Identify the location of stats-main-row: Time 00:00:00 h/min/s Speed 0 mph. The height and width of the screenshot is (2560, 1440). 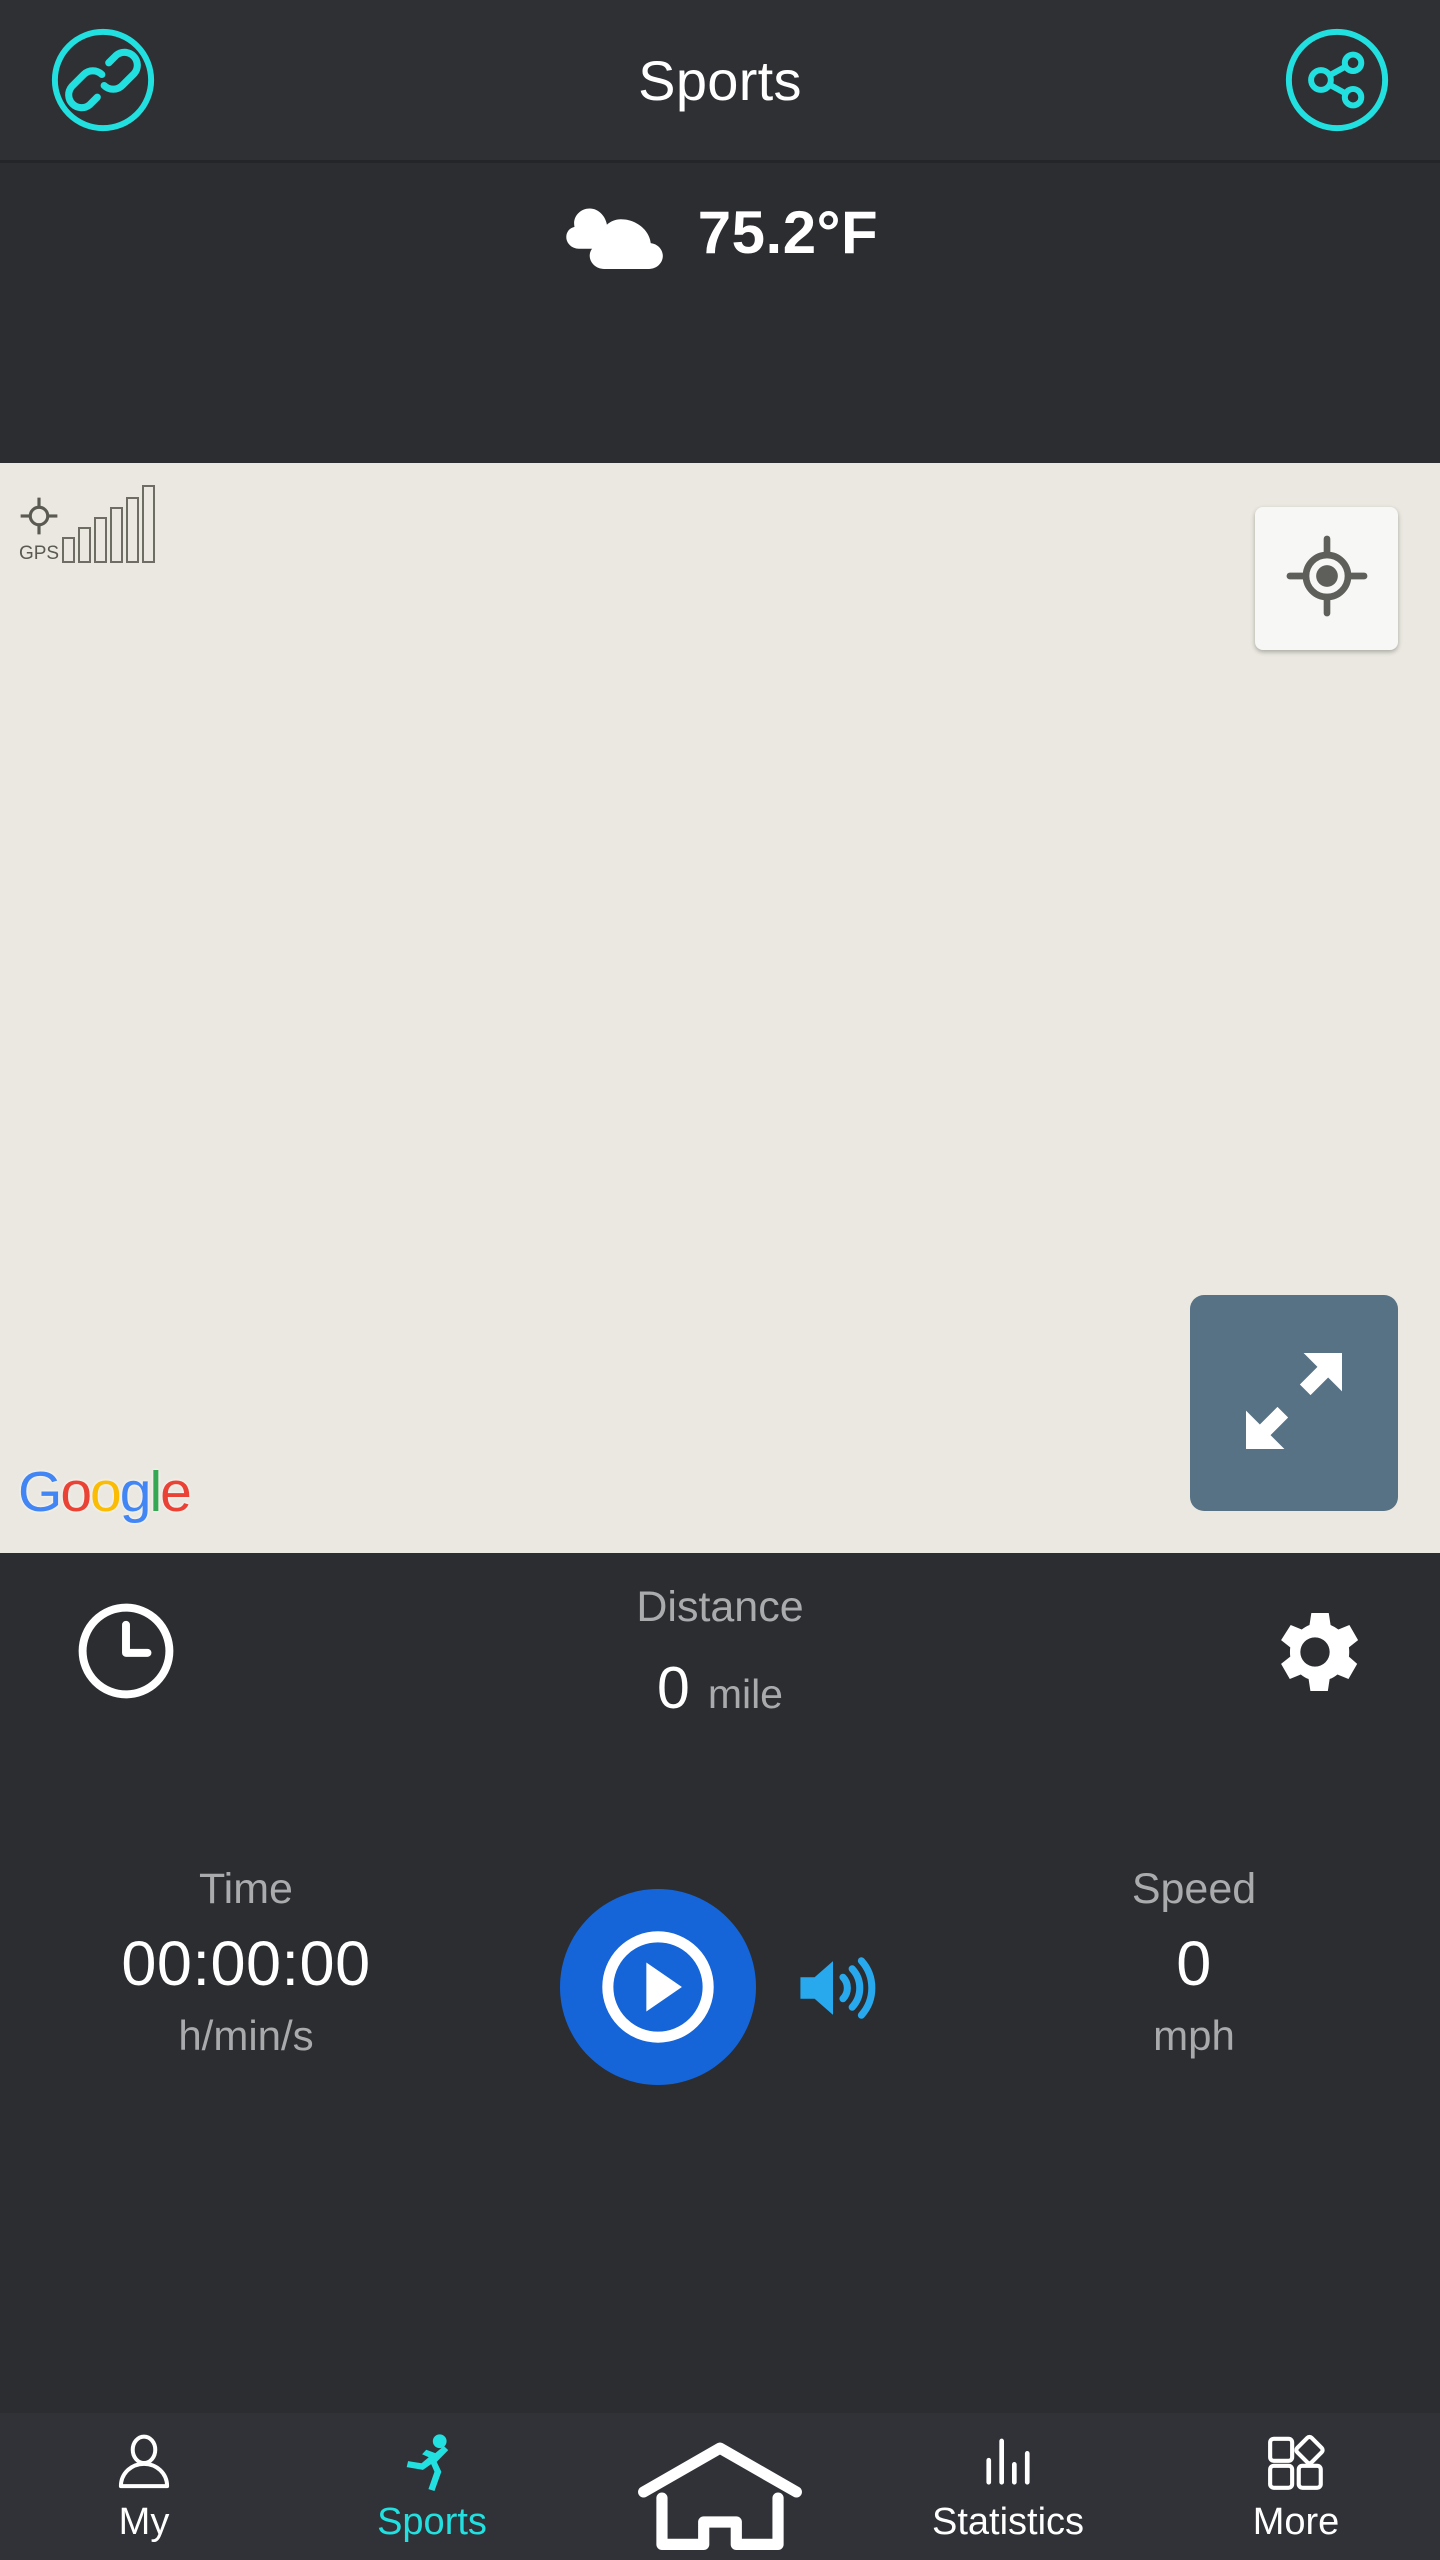
(720, 2018).